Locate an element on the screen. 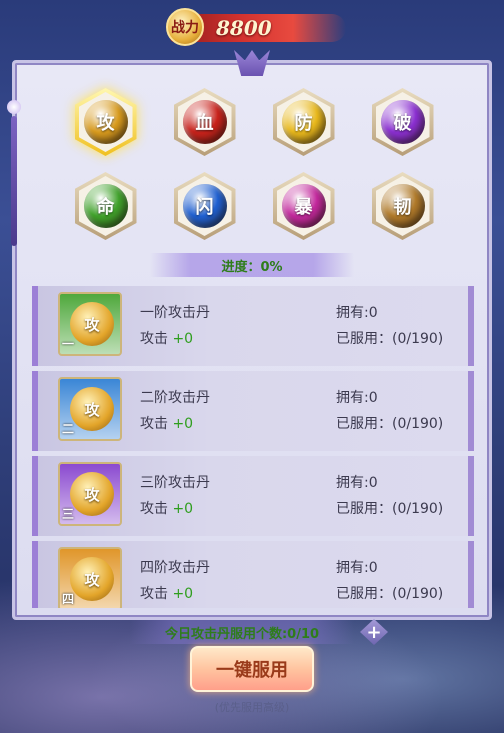  pill-icon: 攻 一 is located at coordinates (90, 324).